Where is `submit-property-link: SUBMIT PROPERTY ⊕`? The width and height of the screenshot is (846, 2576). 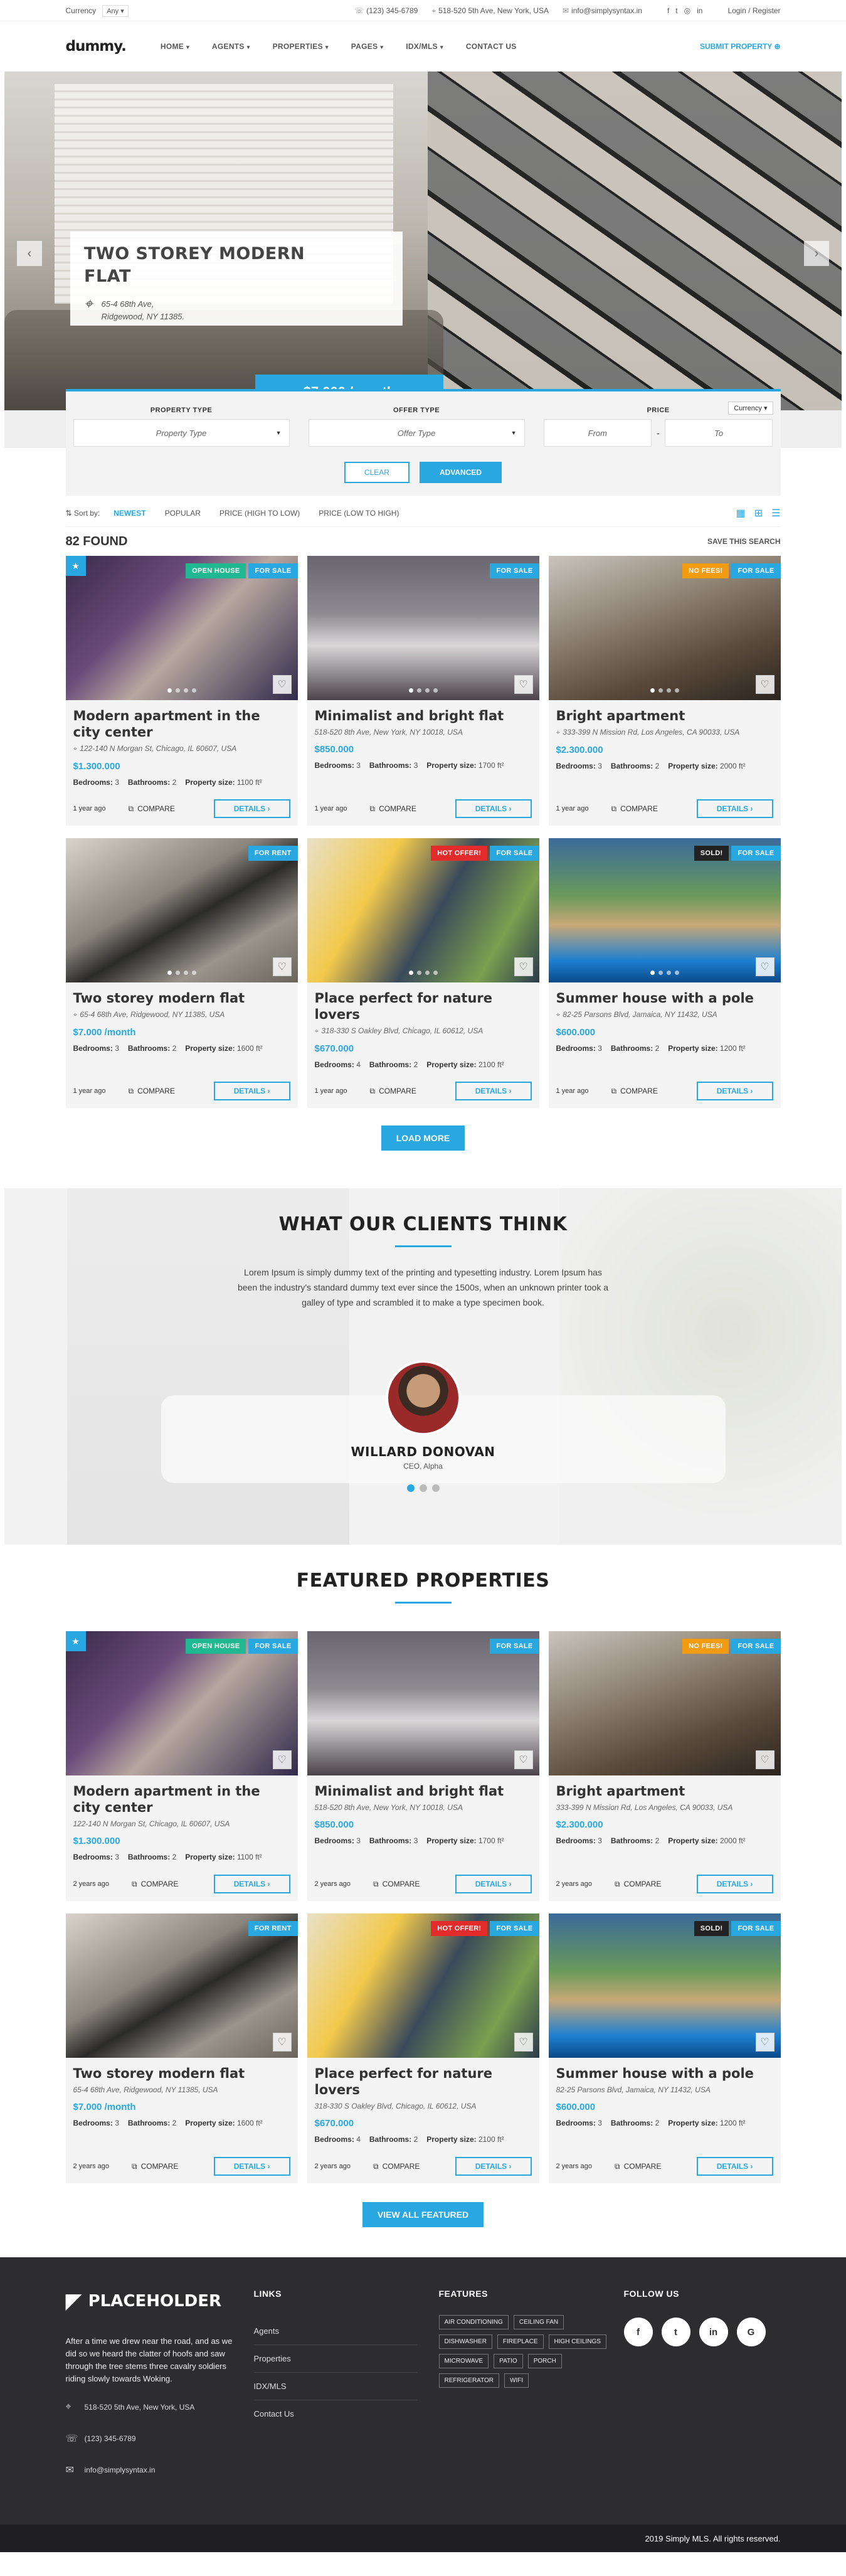
submit-property-link: SUBMIT PROPERTY ⊕ is located at coordinates (740, 46).